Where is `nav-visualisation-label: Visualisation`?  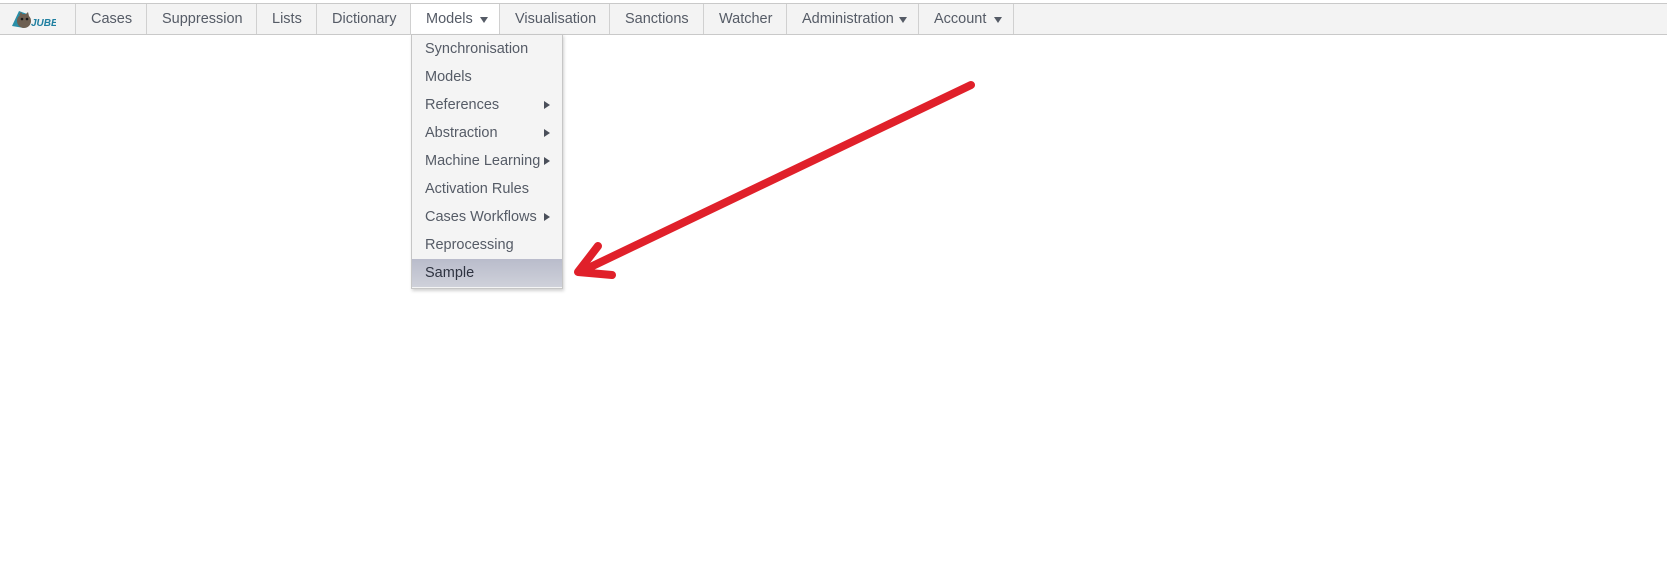 nav-visualisation-label: Visualisation is located at coordinates (556, 19).